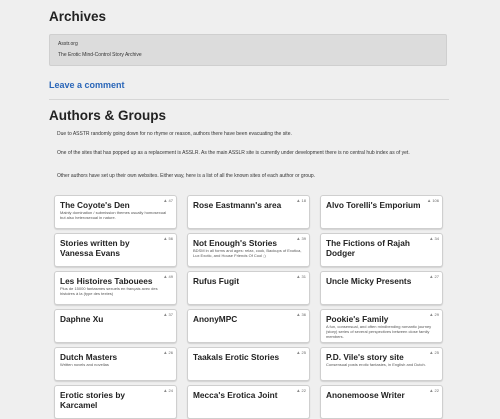 This screenshot has height=419, width=500. I want to click on like-count: ▲ 26, so click(168, 352).